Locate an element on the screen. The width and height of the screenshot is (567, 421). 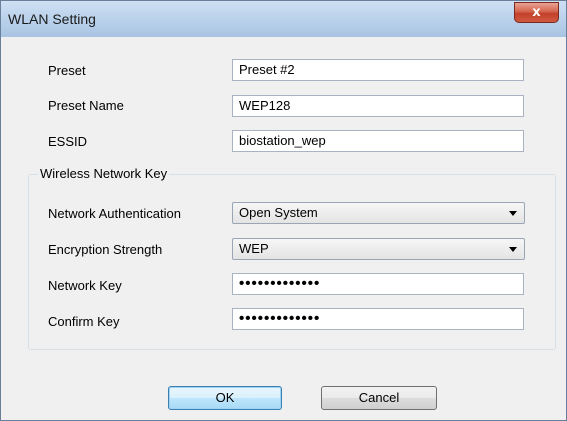
network-authentication-select: Open System is located at coordinates (378, 213).